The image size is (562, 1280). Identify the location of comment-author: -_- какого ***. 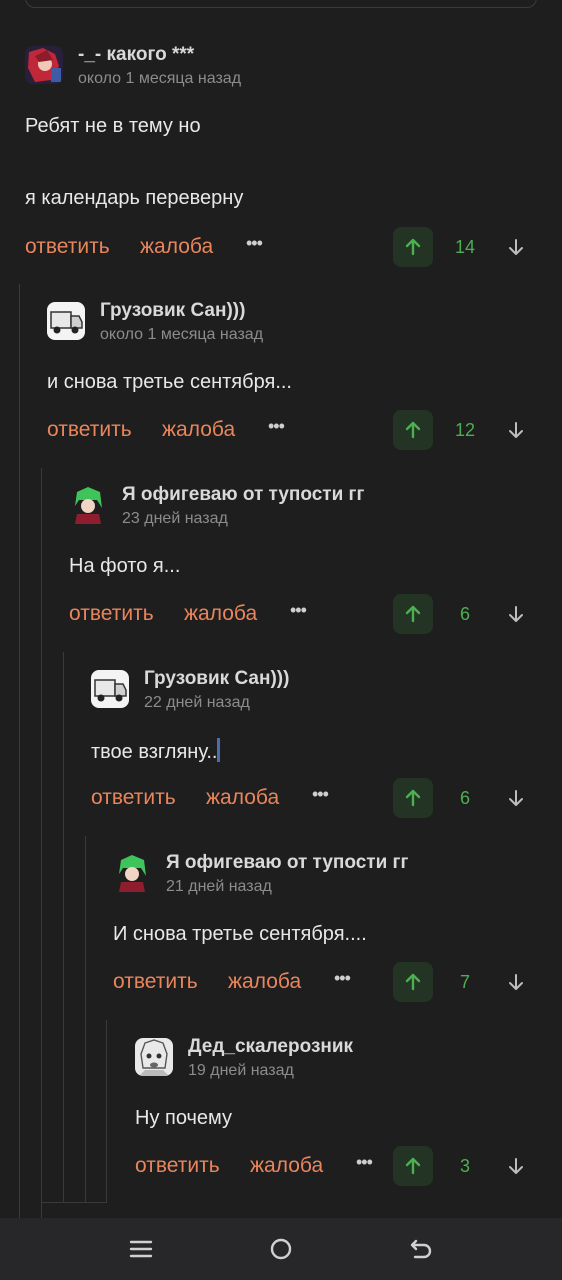
(136, 55).